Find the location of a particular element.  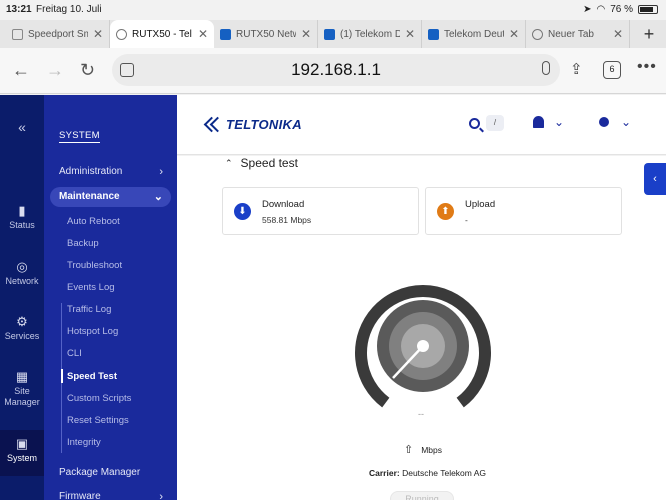

rail-label: Site Manager is located at coordinates (22, 396).